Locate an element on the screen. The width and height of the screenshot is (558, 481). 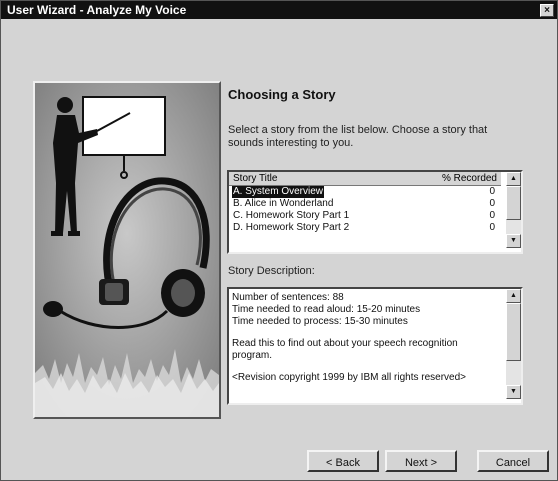
story-title: B. Alice in Wonderland is located at coordinates (283, 203).